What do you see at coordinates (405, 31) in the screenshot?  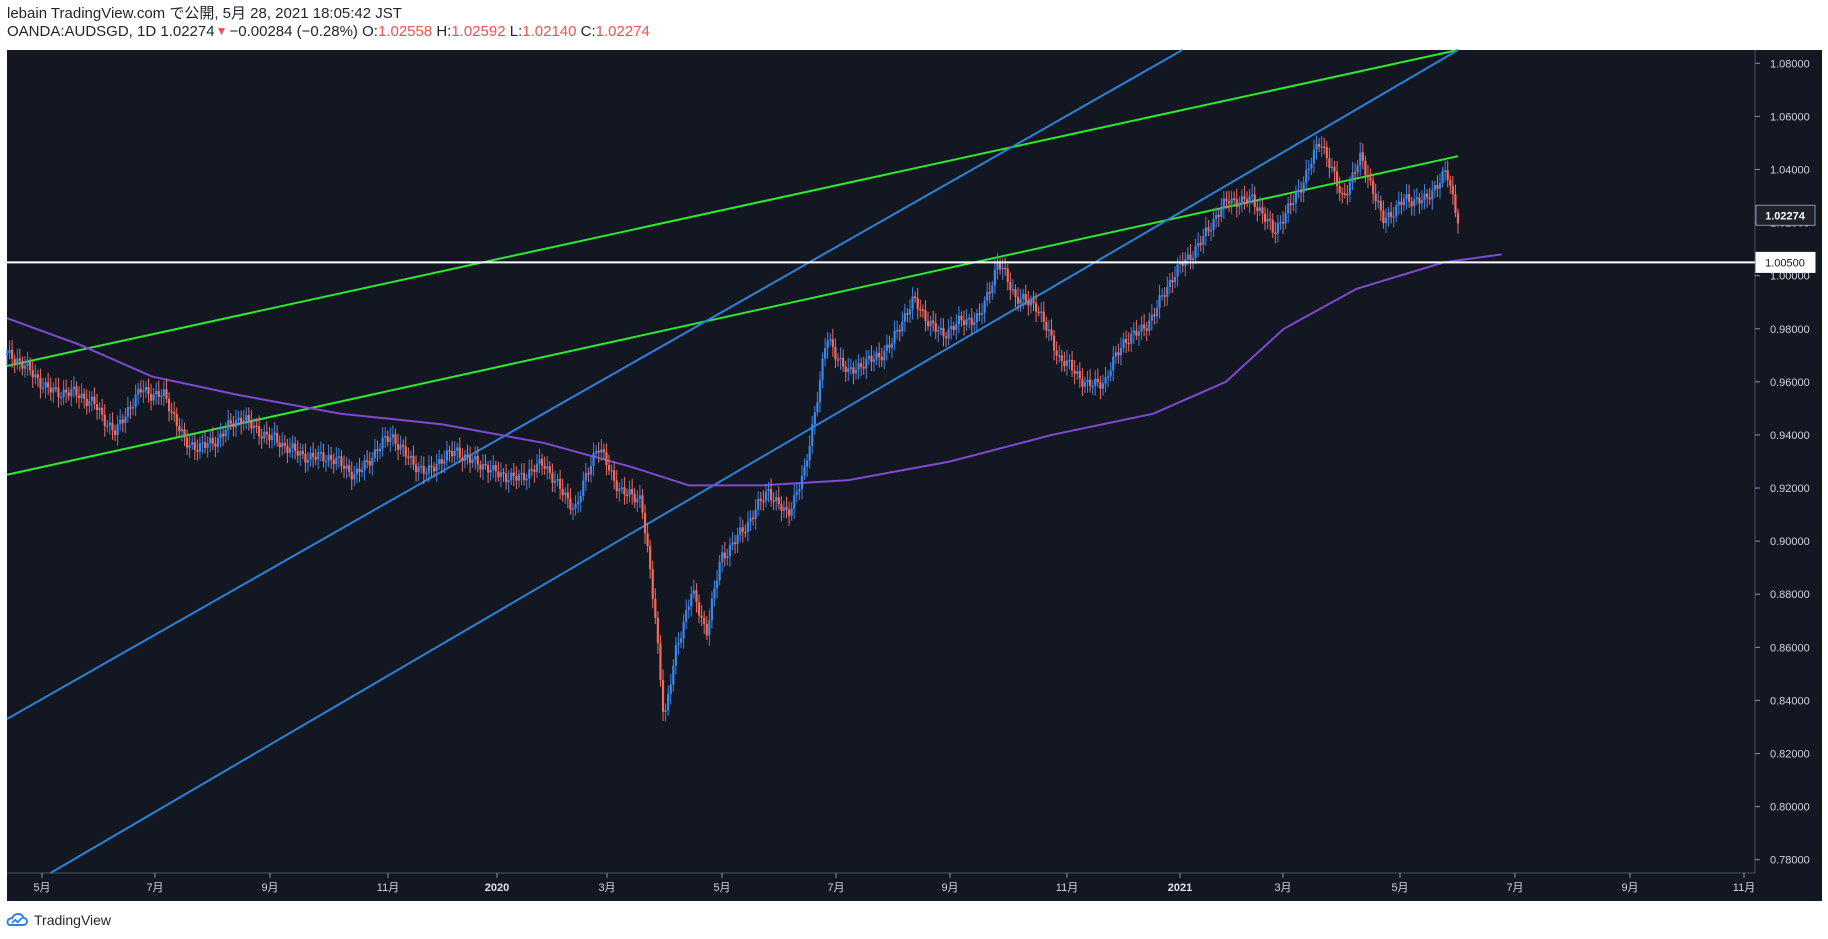 I see `open-value: 1.02558` at bounding box center [405, 31].